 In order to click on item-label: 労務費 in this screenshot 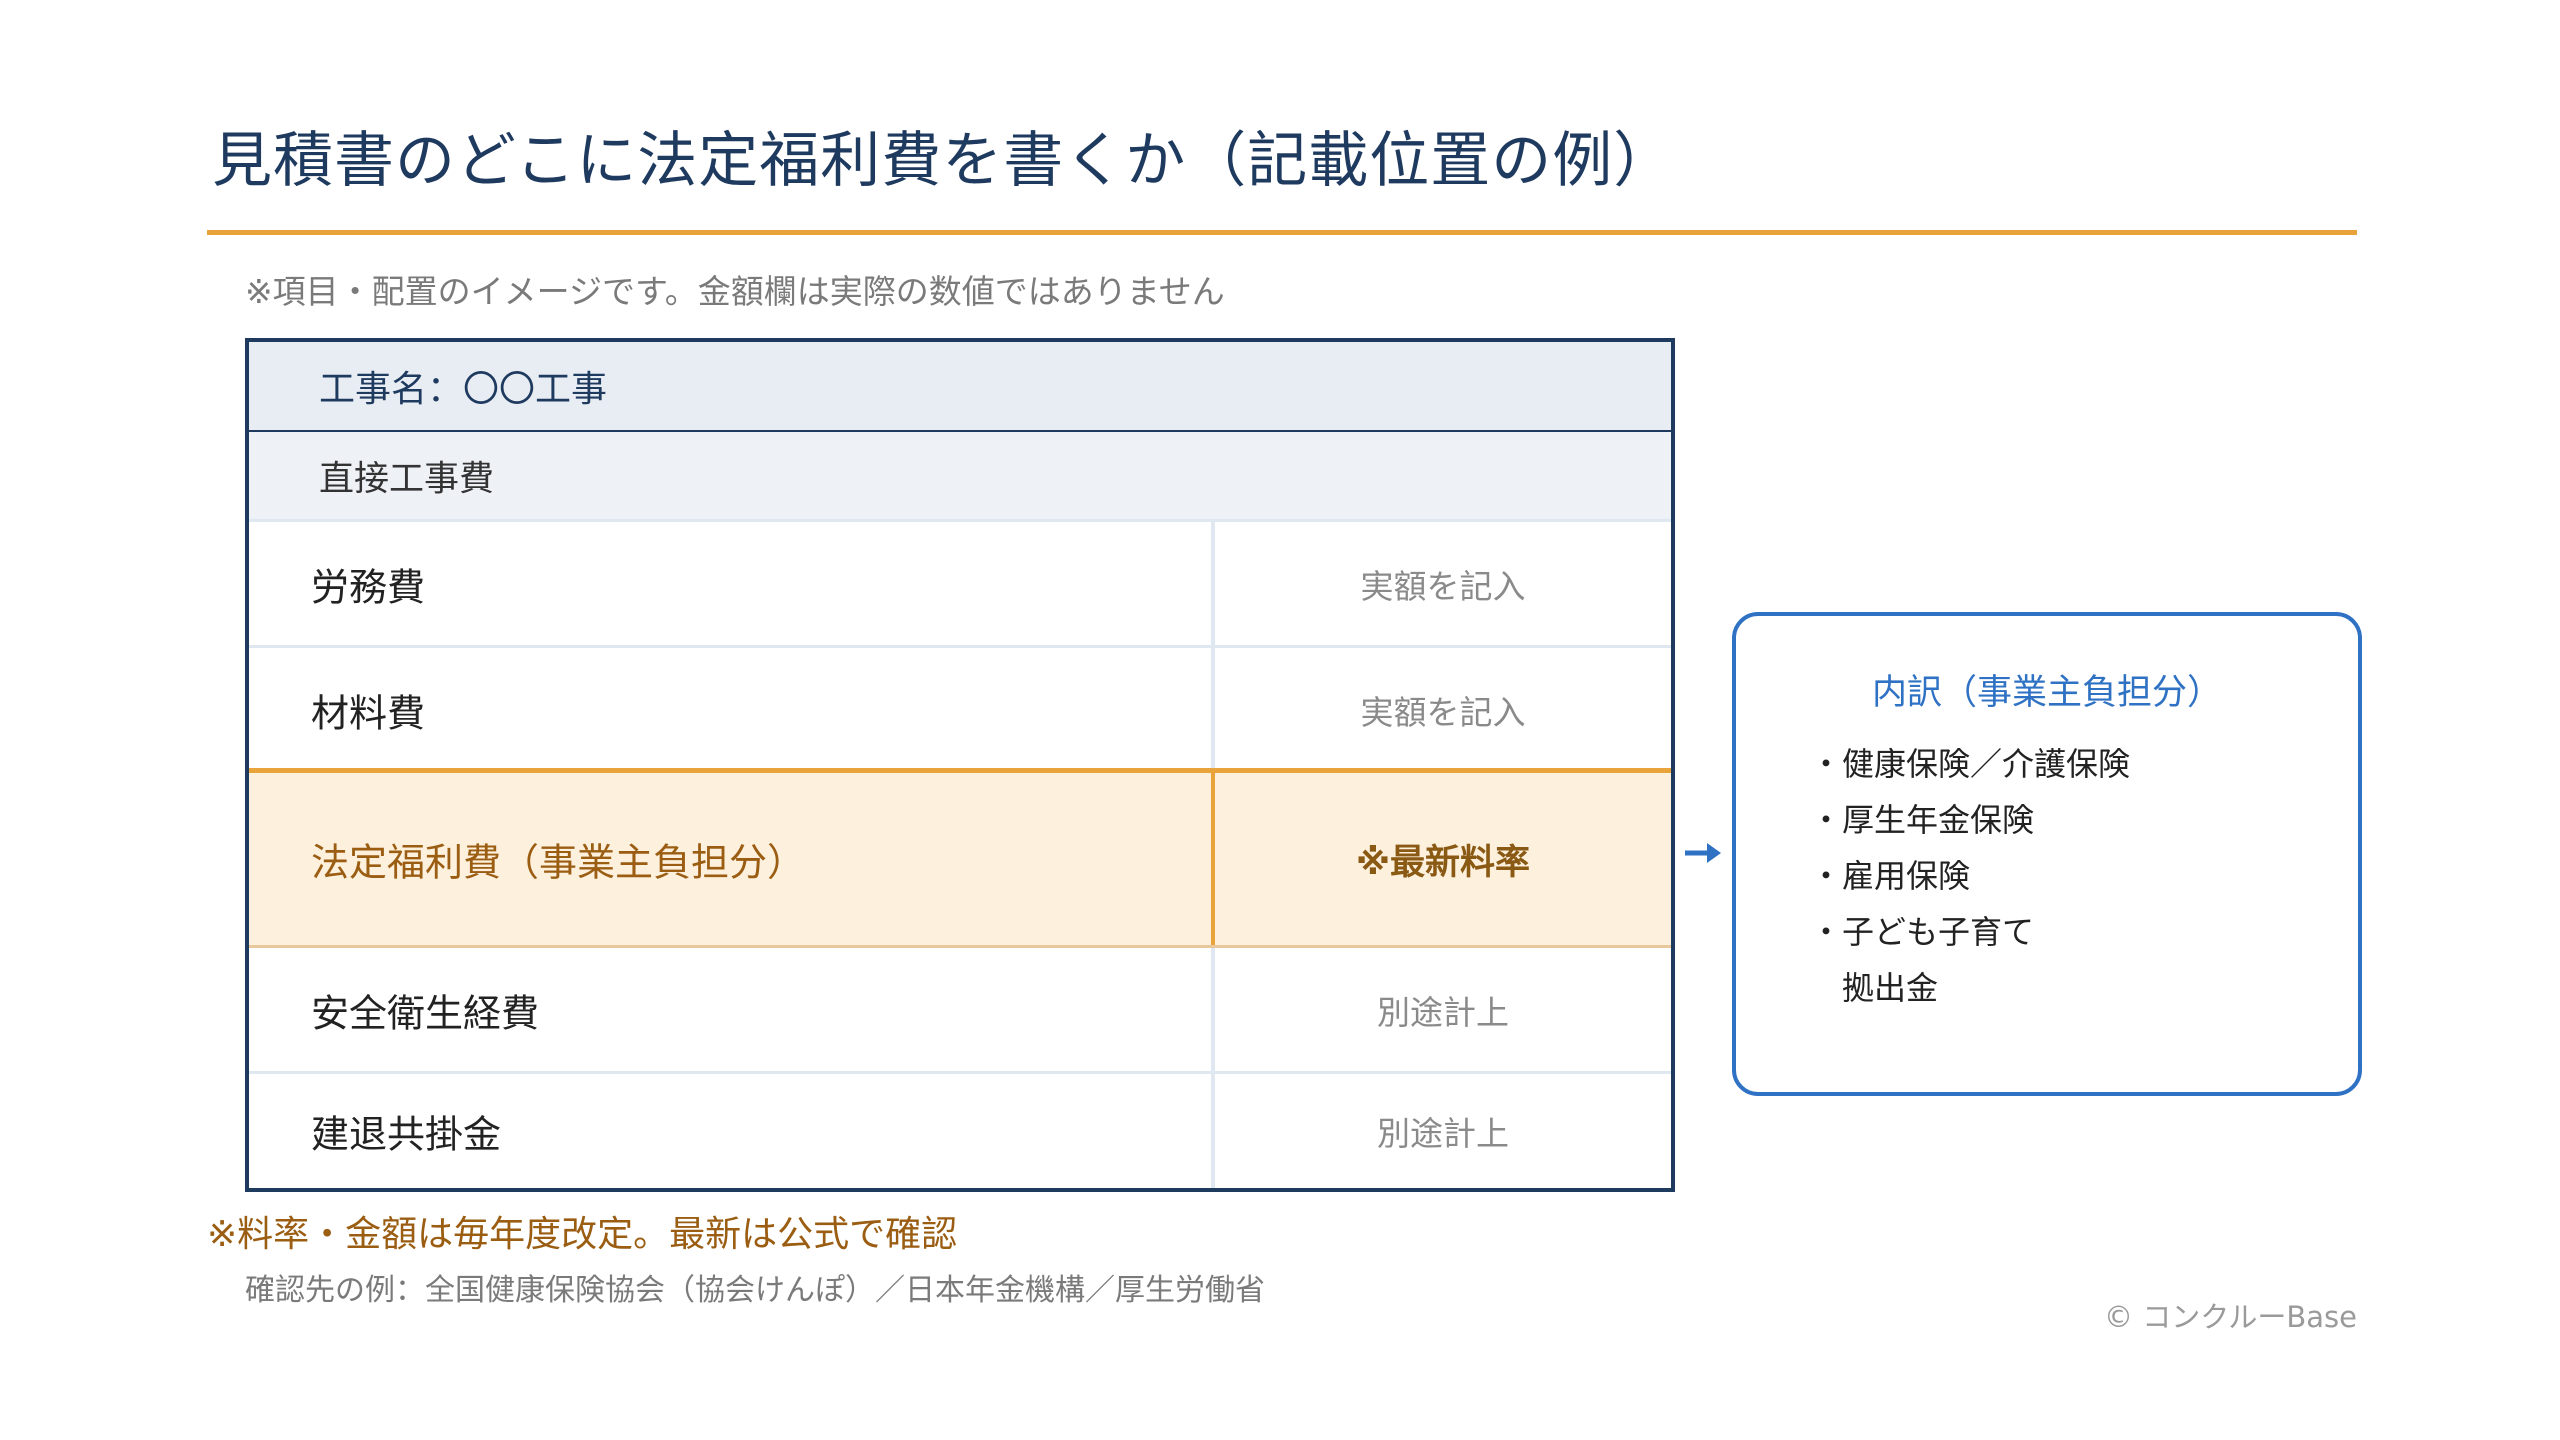, I will do `click(368, 587)`.